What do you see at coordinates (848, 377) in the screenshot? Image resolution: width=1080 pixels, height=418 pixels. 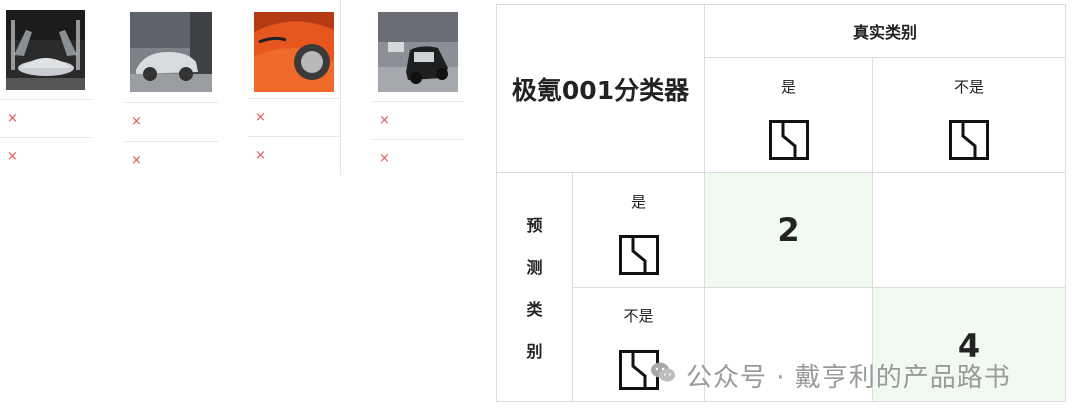 I see `watermark-text: 公众号 · 戴亨利的产品路书` at bounding box center [848, 377].